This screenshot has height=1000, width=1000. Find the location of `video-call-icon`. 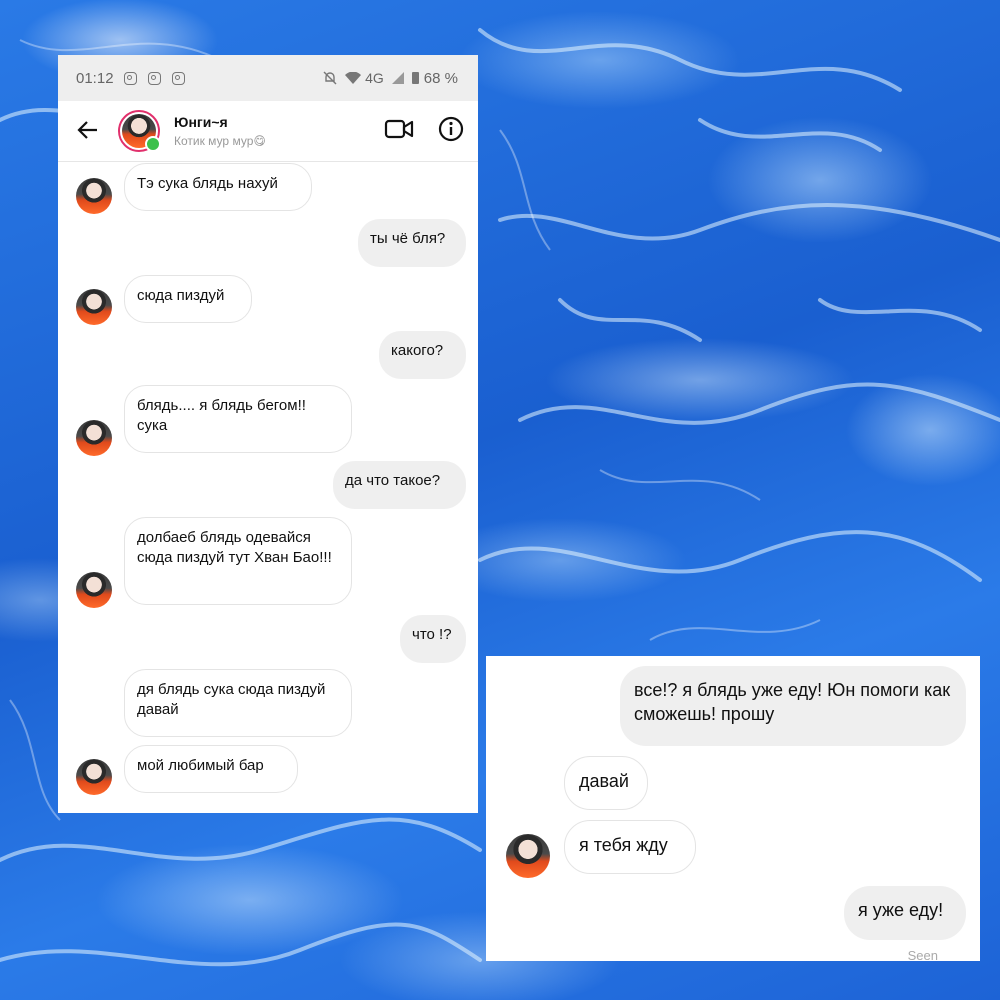

video-call-icon is located at coordinates (399, 129).